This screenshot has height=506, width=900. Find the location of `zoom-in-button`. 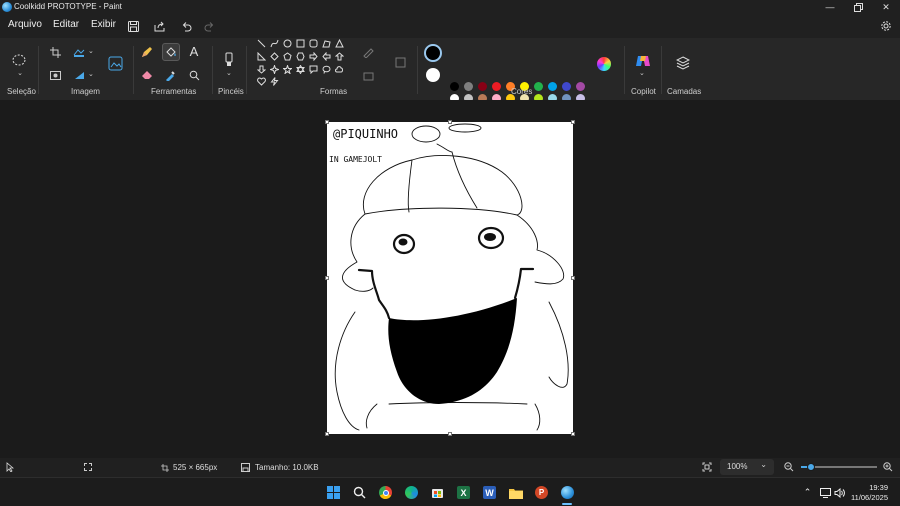

zoom-in-button is located at coordinates (888, 468).